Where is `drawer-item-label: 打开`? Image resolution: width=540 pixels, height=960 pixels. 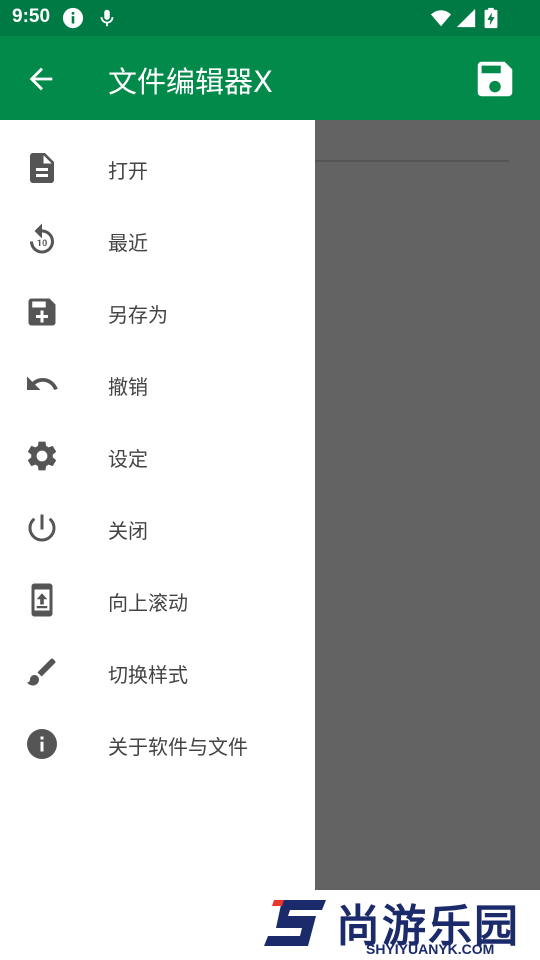
drawer-item-label: 打开 is located at coordinates (128, 171).